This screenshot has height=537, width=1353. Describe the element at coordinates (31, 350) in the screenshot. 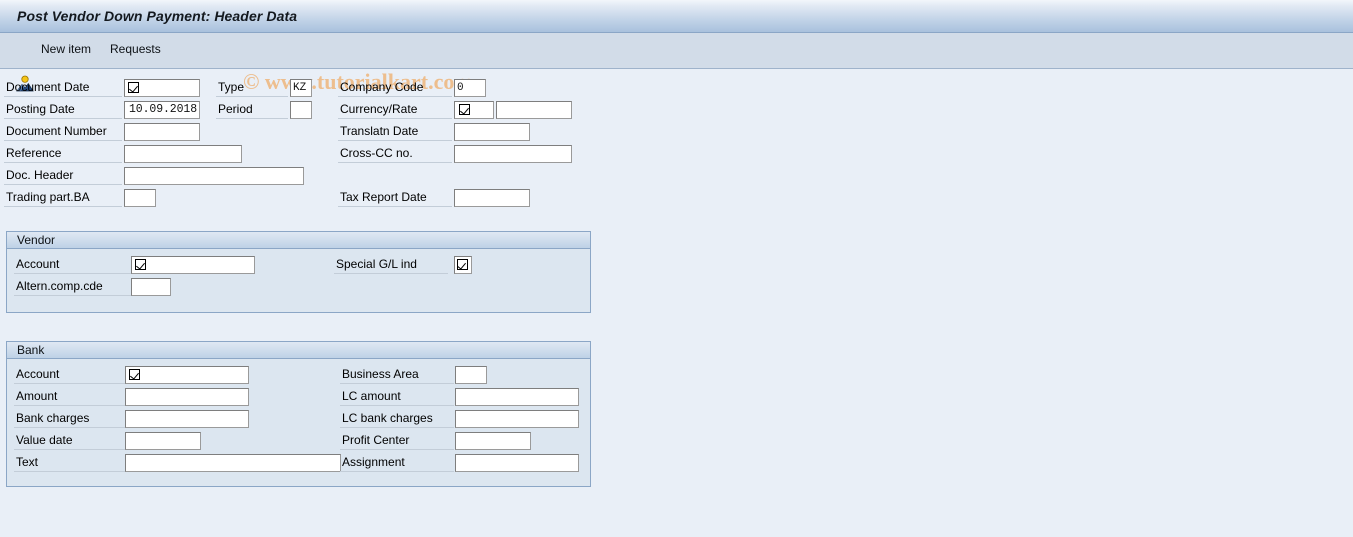

I see `bank-section-title: Bank` at that location.